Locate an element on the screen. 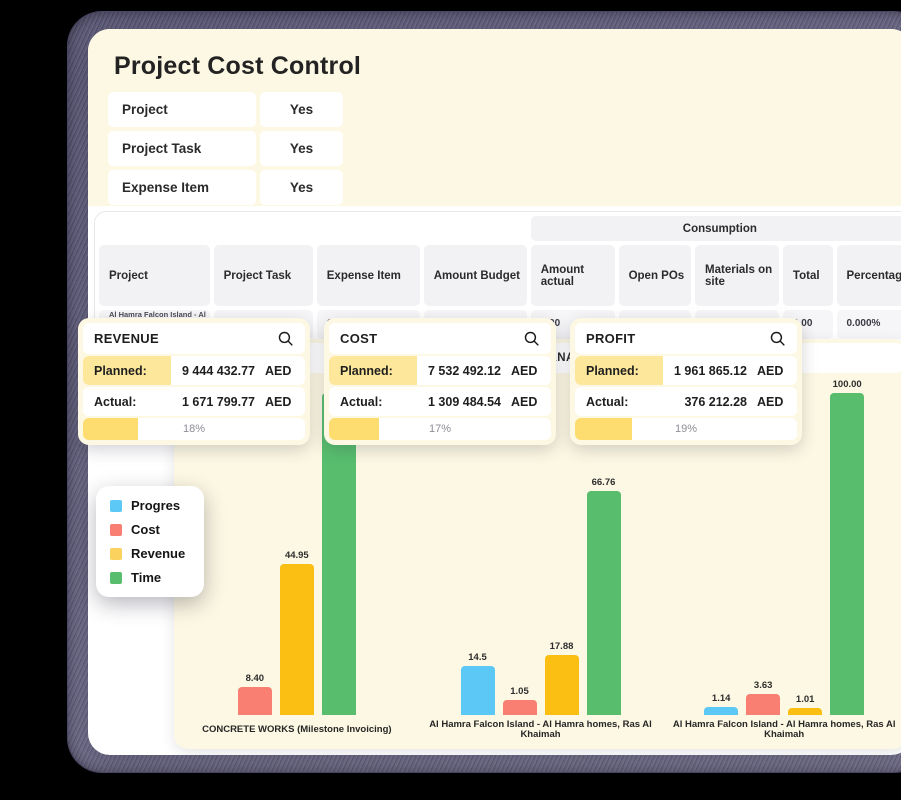 The height and width of the screenshot is (800, 901). filter-value-project: Yes is located at coordinates (301, 109).